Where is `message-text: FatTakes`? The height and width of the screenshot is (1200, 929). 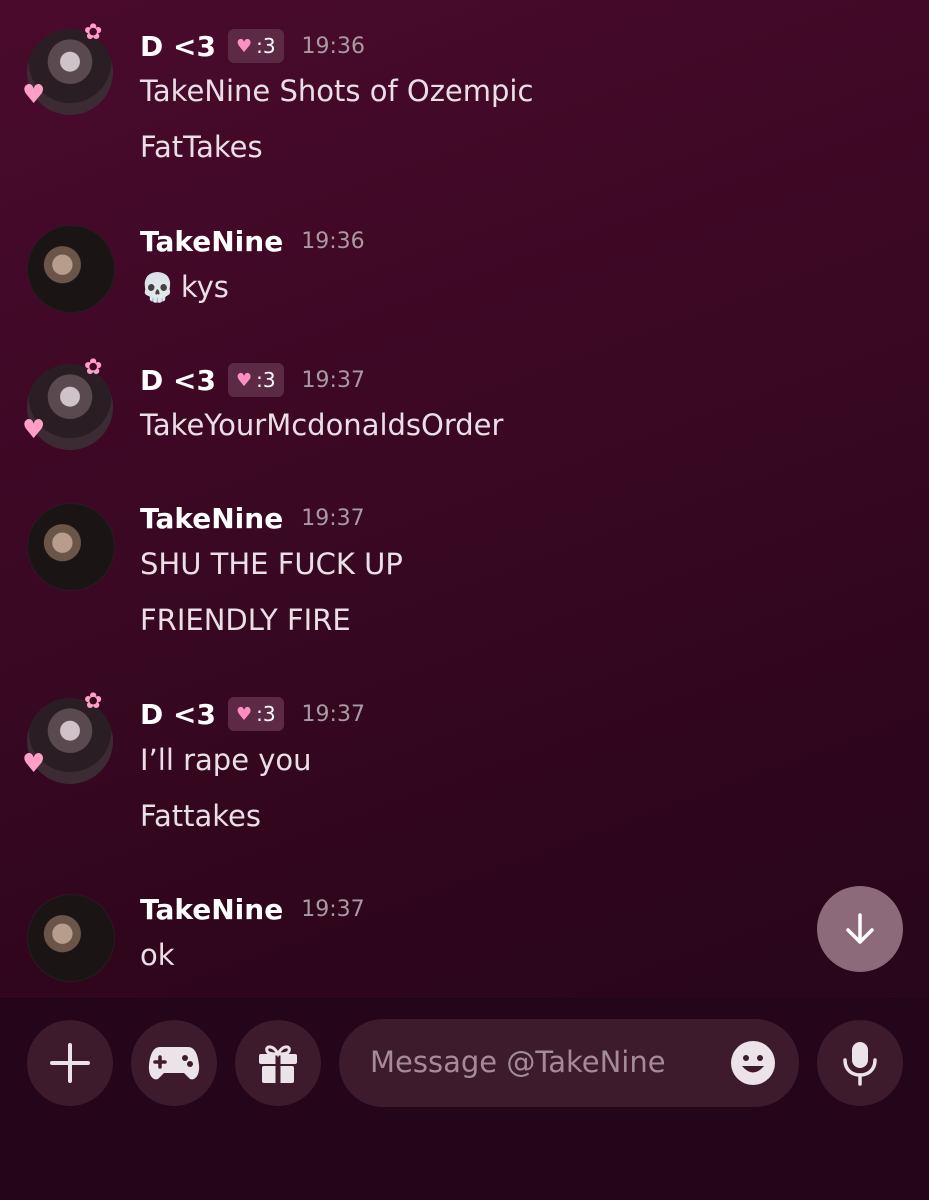
message-text: FatTakes is located at coordinates (201, 147).